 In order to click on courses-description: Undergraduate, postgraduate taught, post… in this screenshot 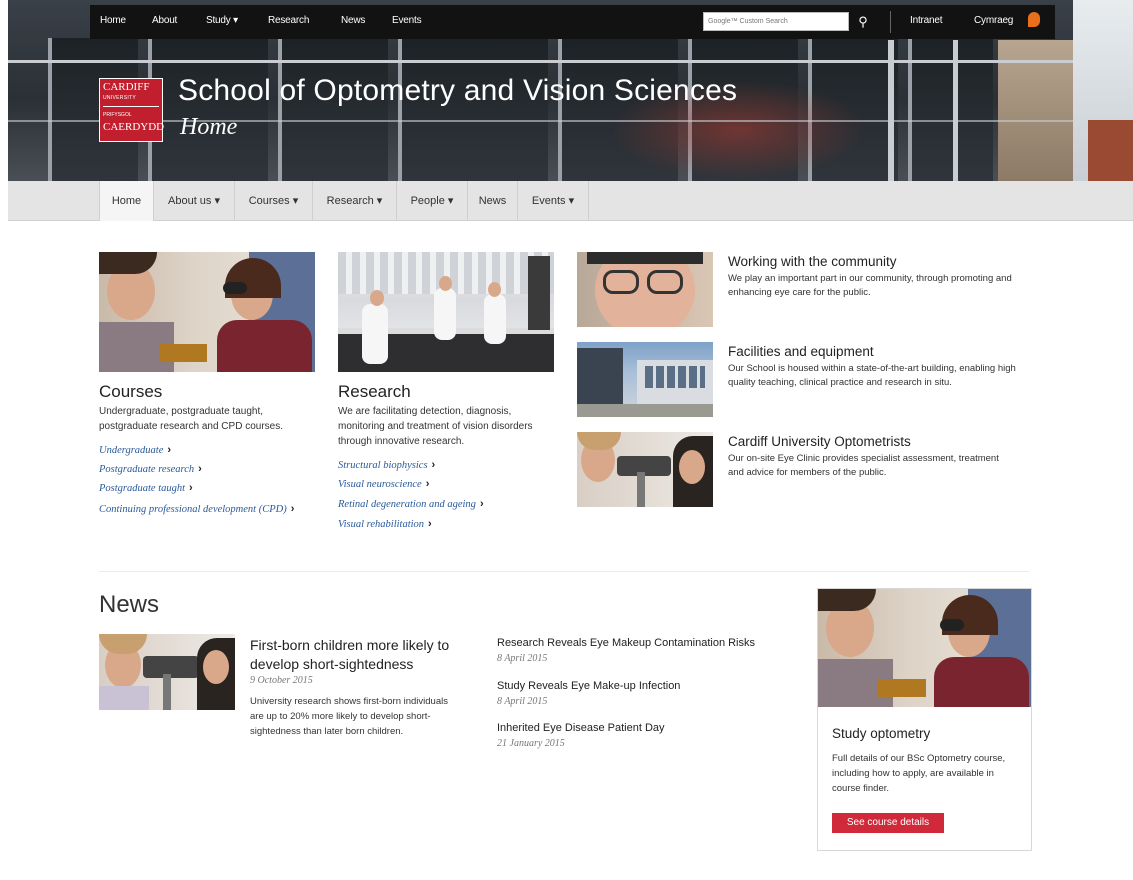, I will do `click(191, 419)`.